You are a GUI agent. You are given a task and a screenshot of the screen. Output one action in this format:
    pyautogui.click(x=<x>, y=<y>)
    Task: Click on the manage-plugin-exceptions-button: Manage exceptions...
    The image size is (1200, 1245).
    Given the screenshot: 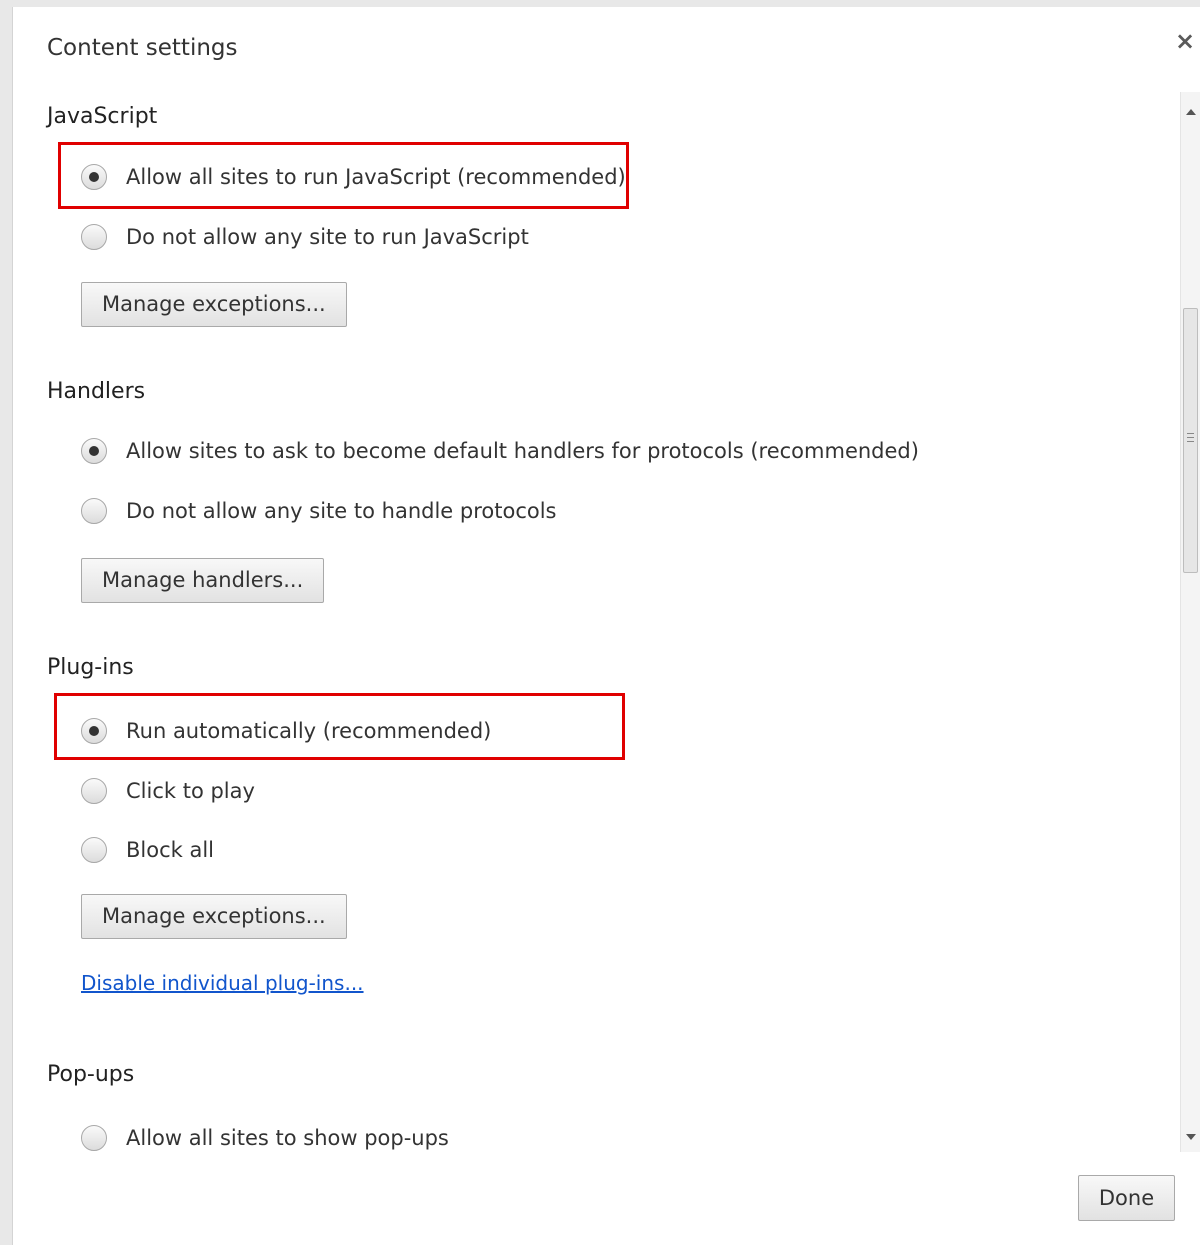 What is the action you would take?
    pyautogui.click(x=214, y=916)
    